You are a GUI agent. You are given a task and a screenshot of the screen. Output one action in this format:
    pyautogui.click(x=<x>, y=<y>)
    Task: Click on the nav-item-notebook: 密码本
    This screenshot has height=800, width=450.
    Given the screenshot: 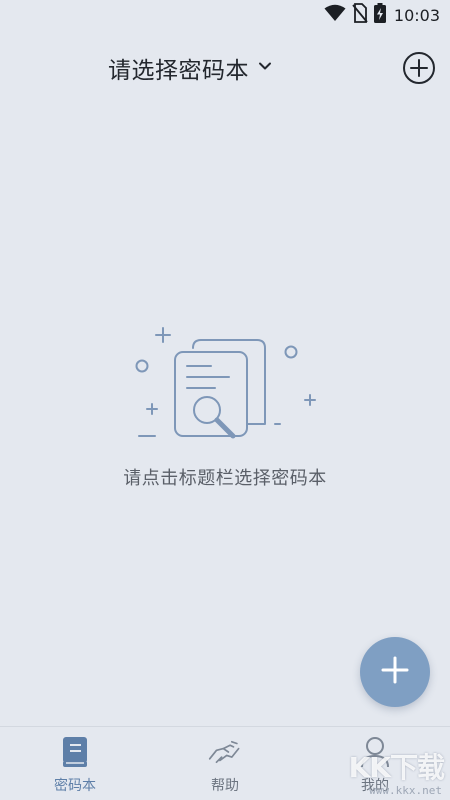 What is the action you would take?
    pyautogui.click(x=75, y=763)
    